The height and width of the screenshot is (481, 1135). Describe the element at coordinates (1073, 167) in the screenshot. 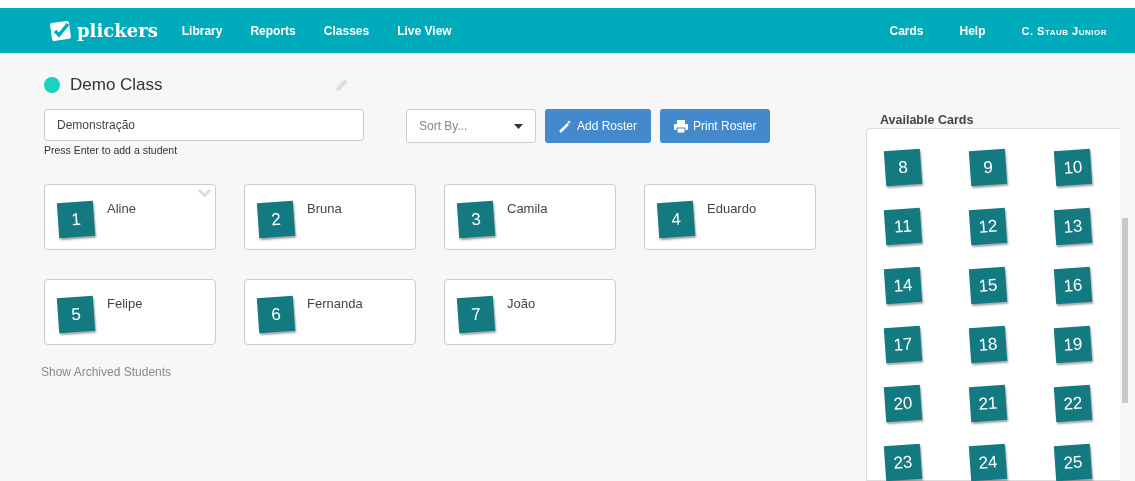

I see `card-number-badge: 10` at that location.